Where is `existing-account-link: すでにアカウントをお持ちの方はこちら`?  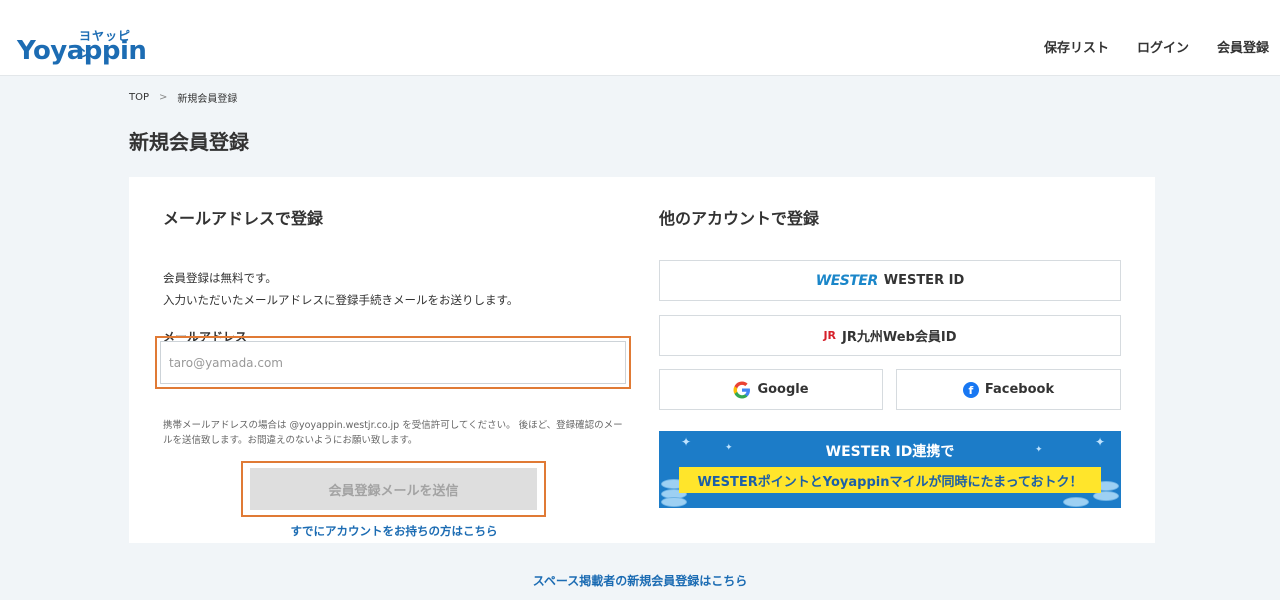 existing-account-link: すでにアカウントをお持ちの方はこちら is located at coordinates (394, 531).